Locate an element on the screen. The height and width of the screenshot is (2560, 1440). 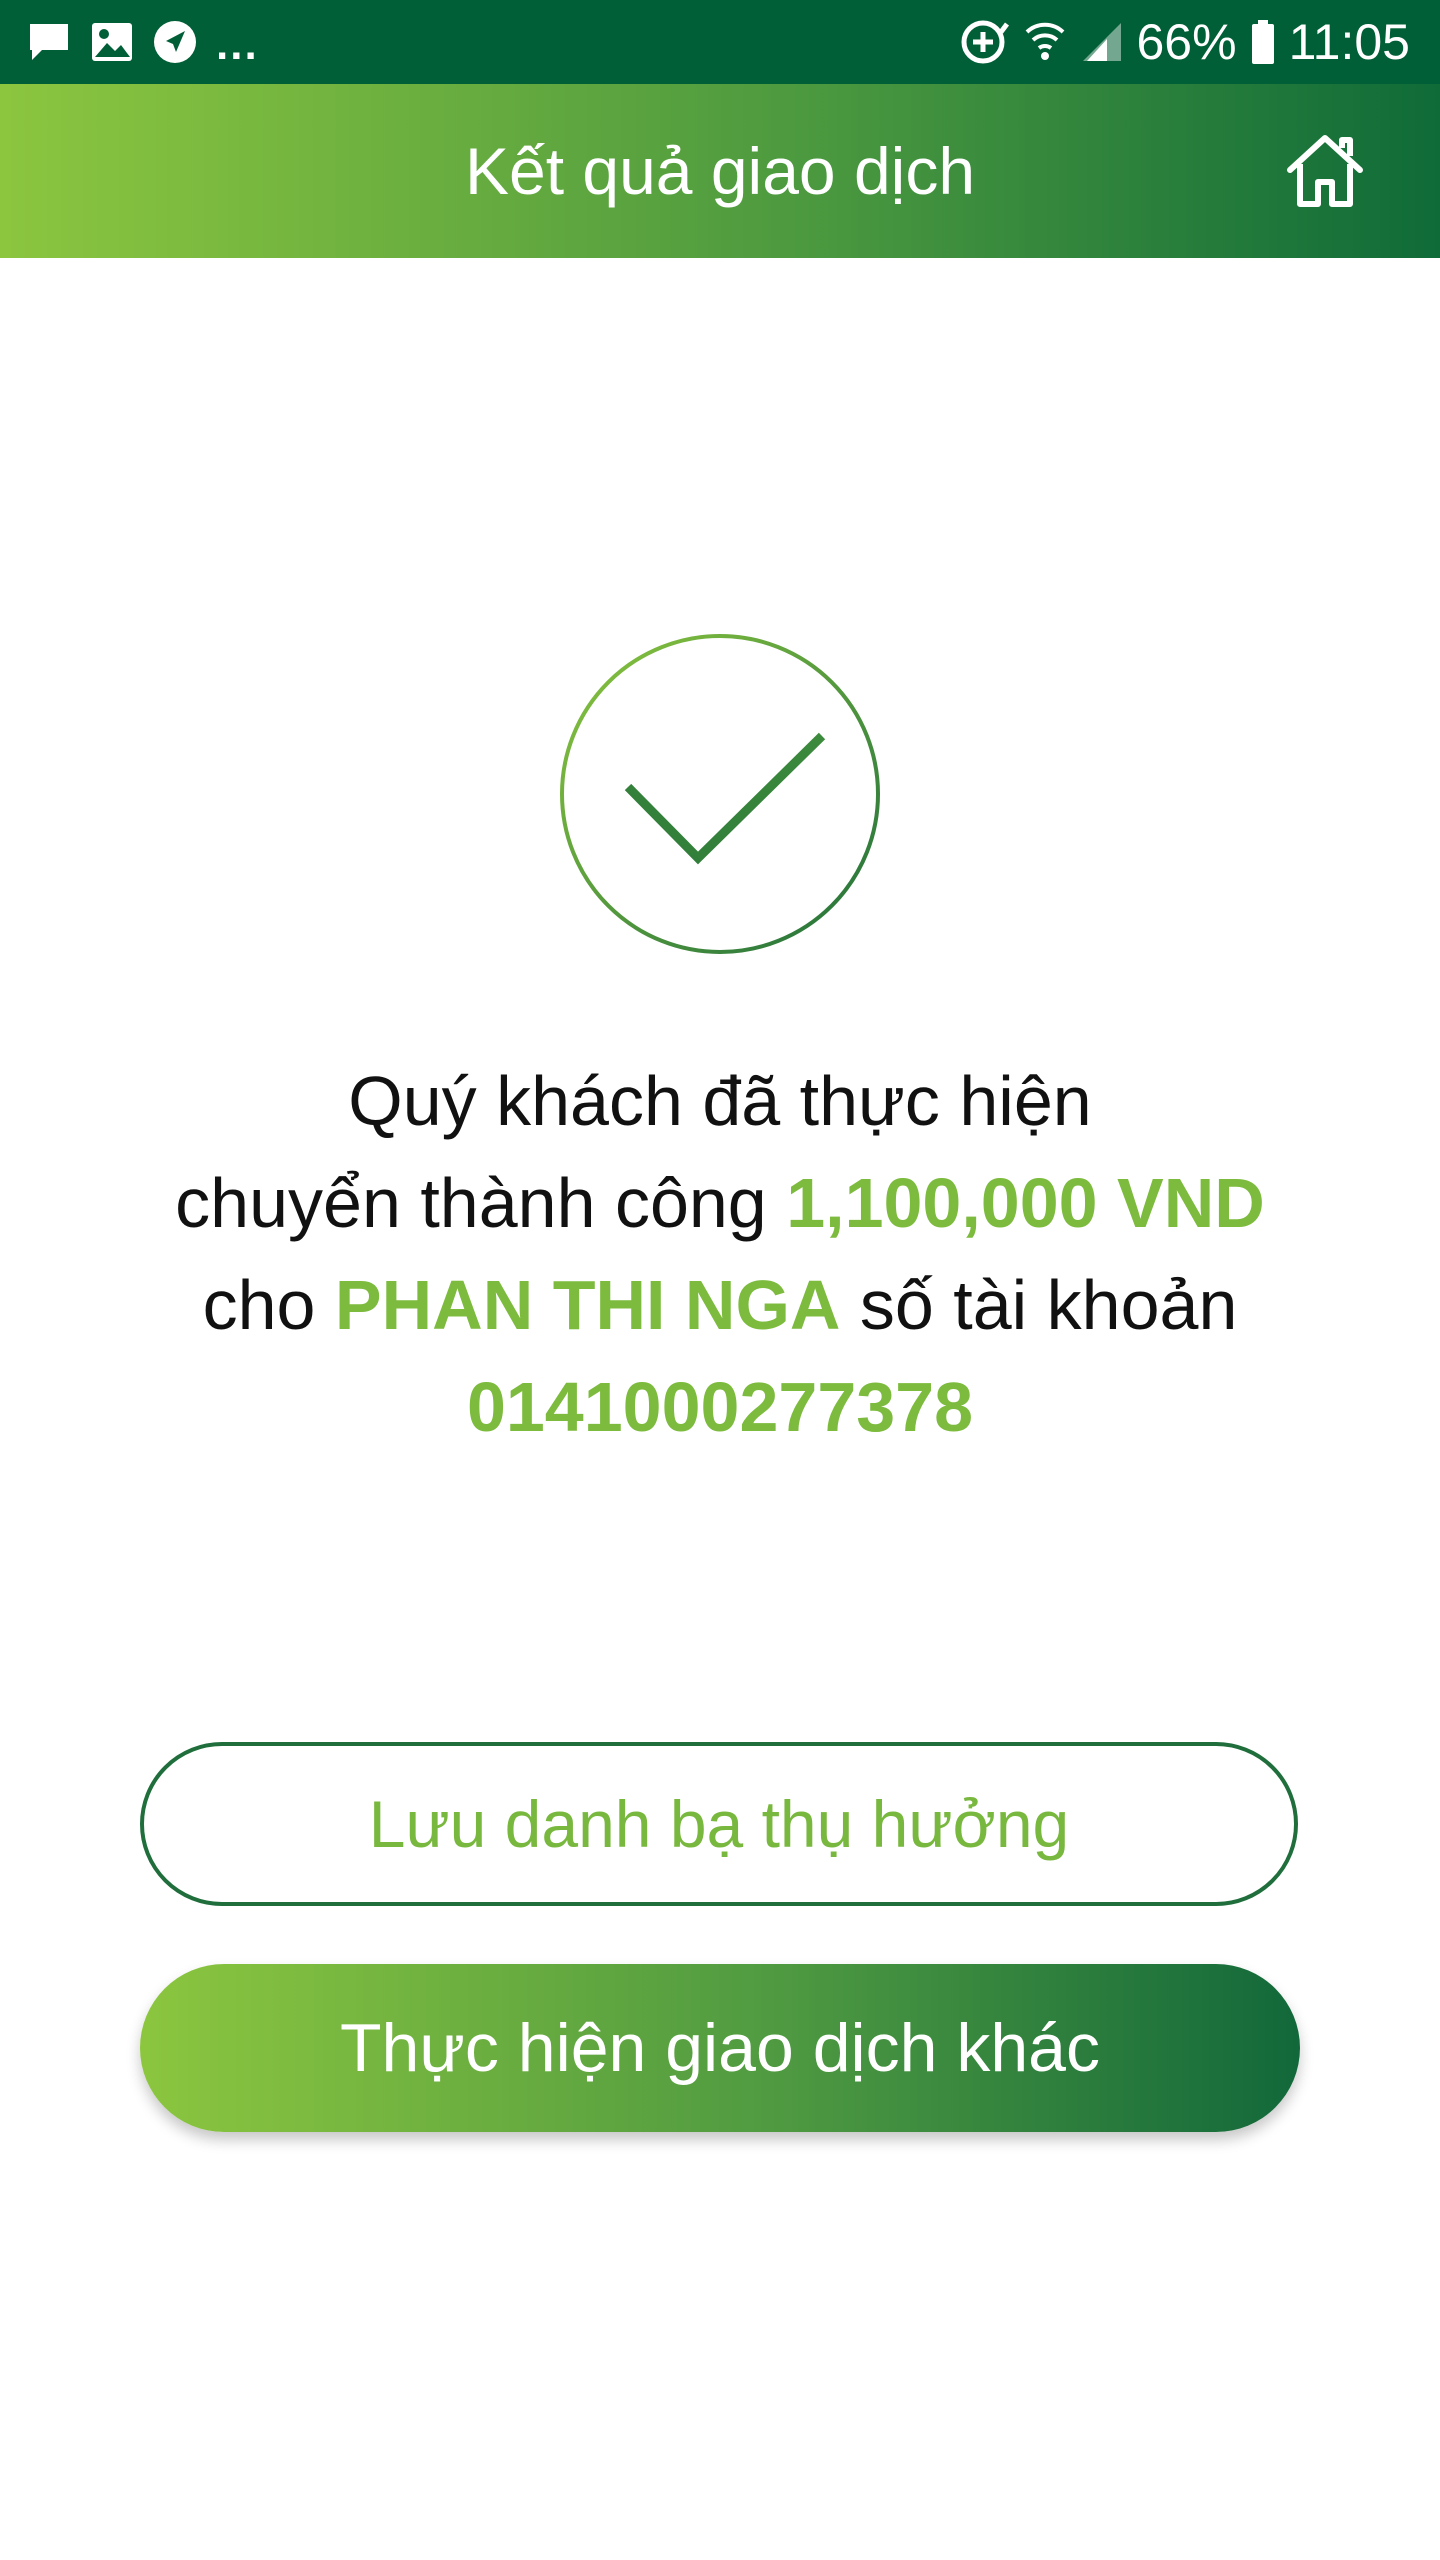
battery-icon is located at coordinates (1262, 42).